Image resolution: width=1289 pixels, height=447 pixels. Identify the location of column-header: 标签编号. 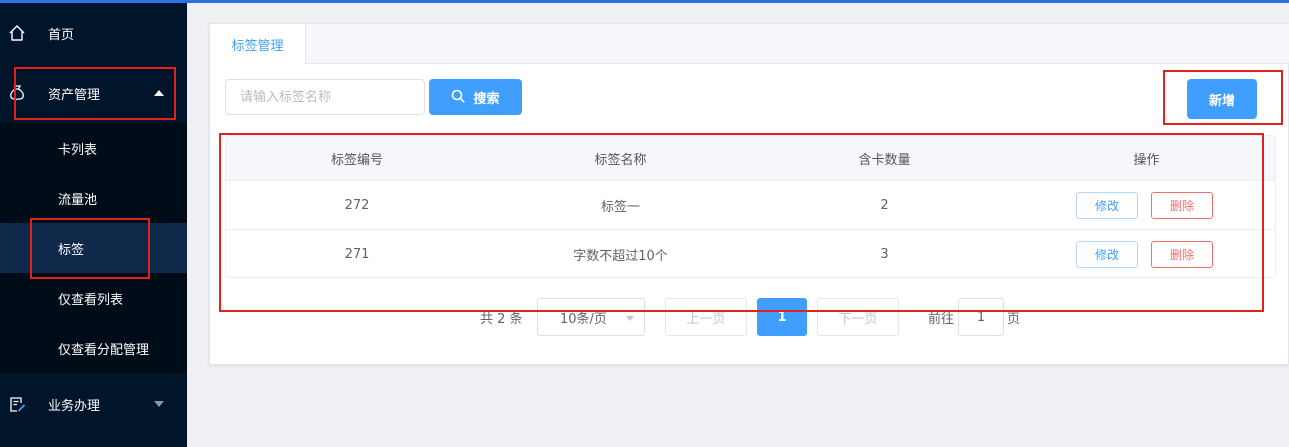
(356, 160).